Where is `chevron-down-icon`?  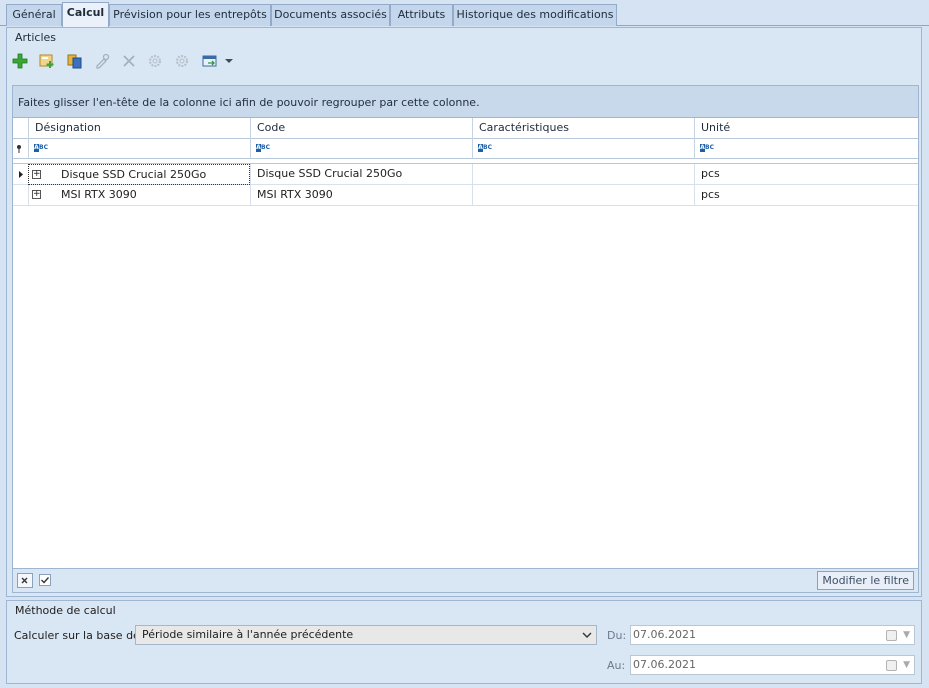
chevron-down-icon is located at coordinates (587, 638).